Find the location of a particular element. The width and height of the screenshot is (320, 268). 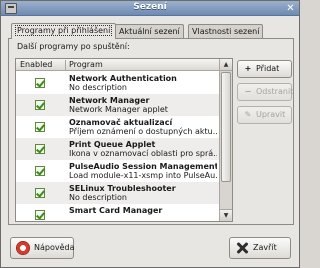

help-button-label: Nápověda is located at coordinates (54, 247).